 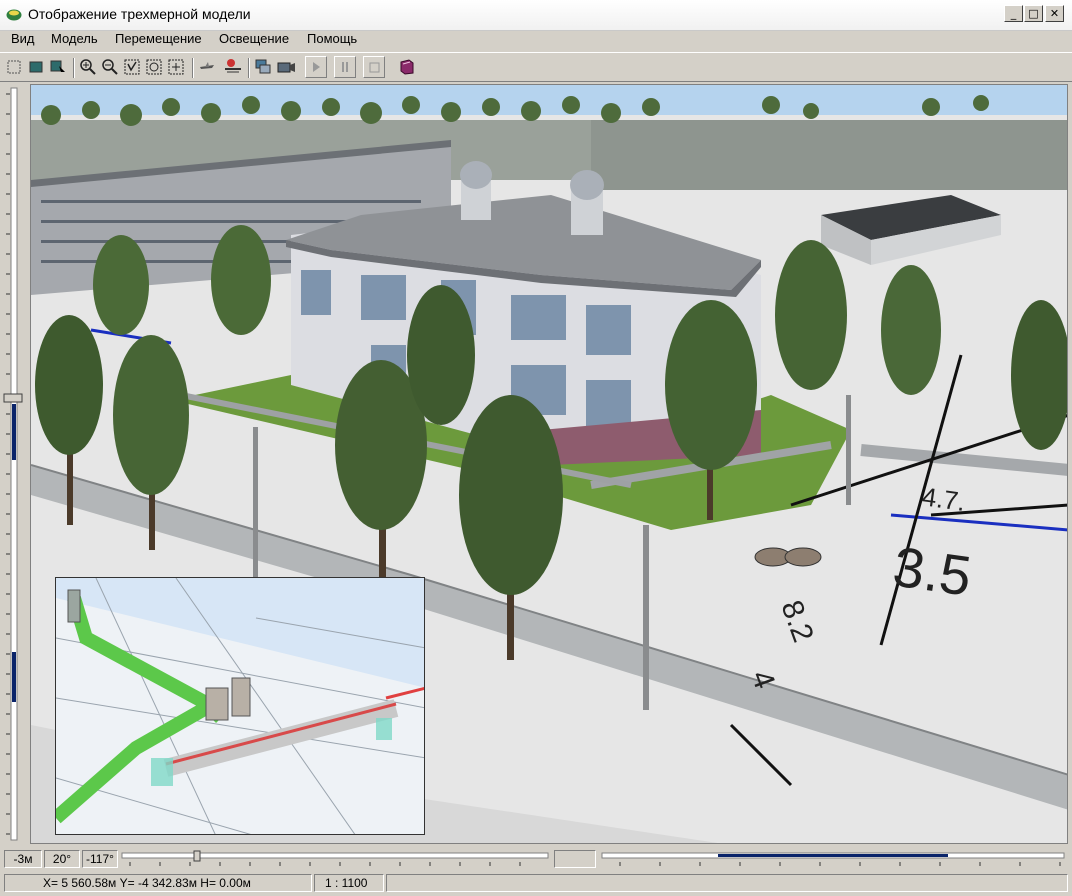 What do you see at coordinates (335, 859) in the screenshot?
I see `heading-slider` at bounding box center [335, 859].